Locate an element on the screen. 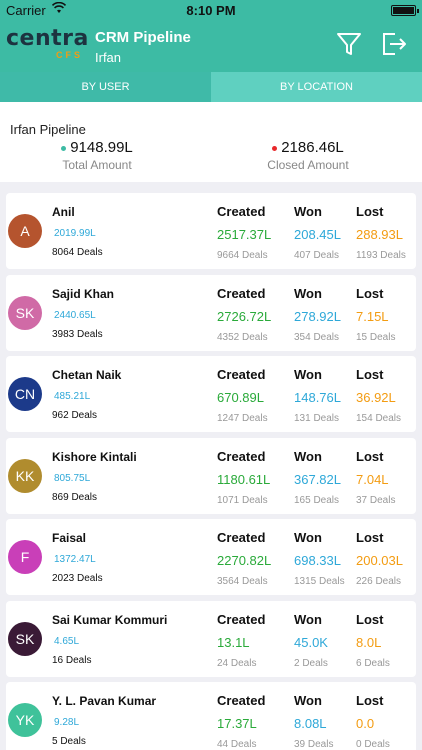 The height and width of the screenshot is (750, 422). won-column: Won 278.92L 354 Deals is located at coordinates (317, 314).